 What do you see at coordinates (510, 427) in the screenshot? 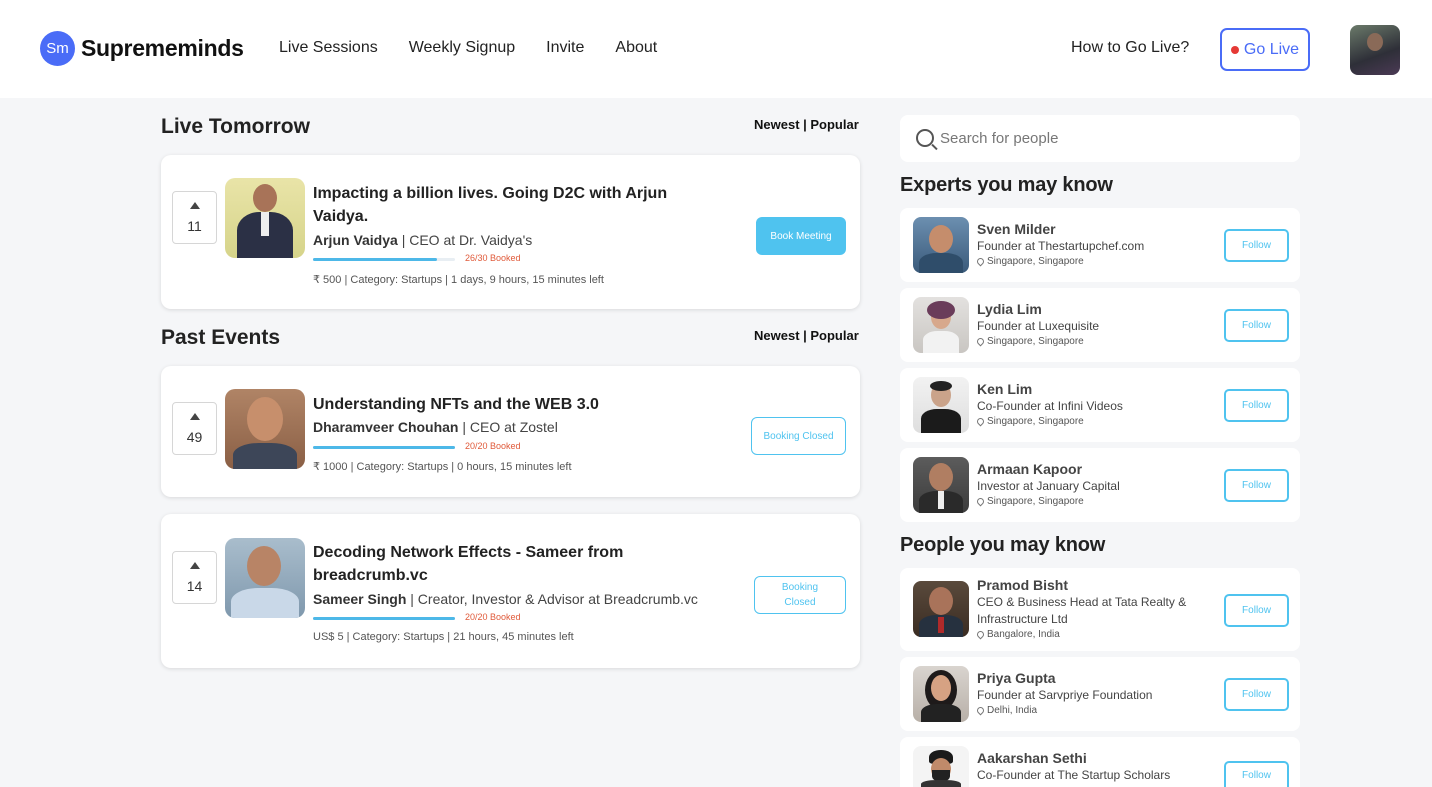
I see `host-role: | CEO at Zostel` at bounding box center [510, 427].